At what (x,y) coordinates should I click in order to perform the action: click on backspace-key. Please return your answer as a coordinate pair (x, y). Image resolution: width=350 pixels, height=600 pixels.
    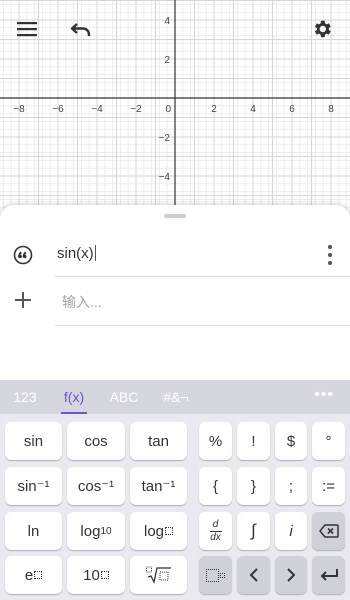
    Looking at the image, I should click on (328, 531).